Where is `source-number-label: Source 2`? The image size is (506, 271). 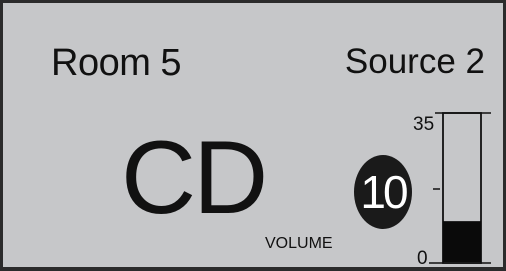 source-number-label: Source 2 is located at coordinates (414, 61).